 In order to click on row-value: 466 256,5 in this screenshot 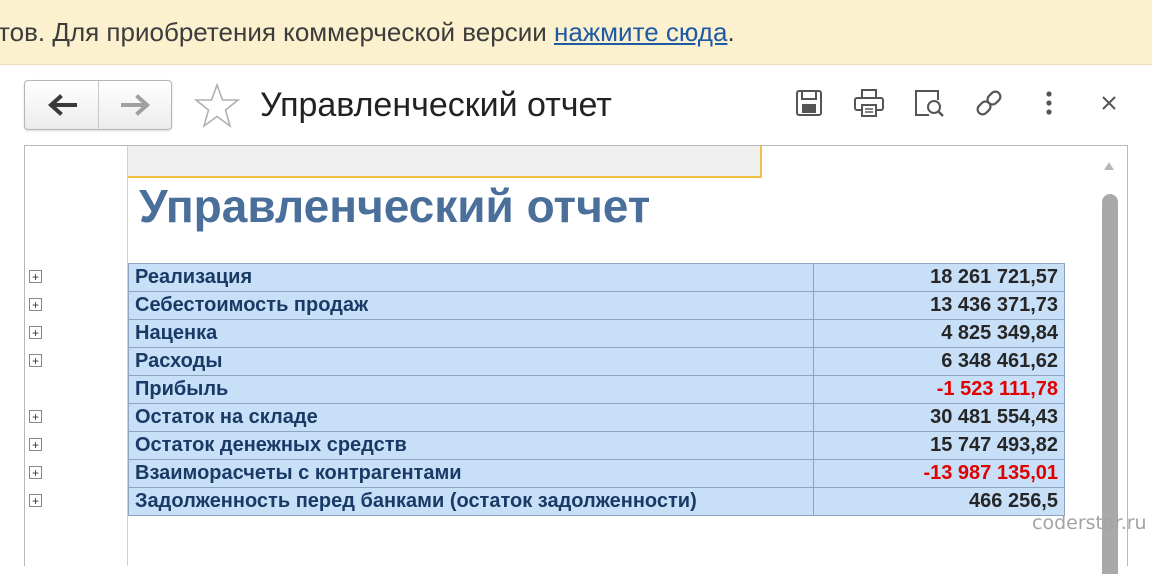, I will do `click(939, 501)`.